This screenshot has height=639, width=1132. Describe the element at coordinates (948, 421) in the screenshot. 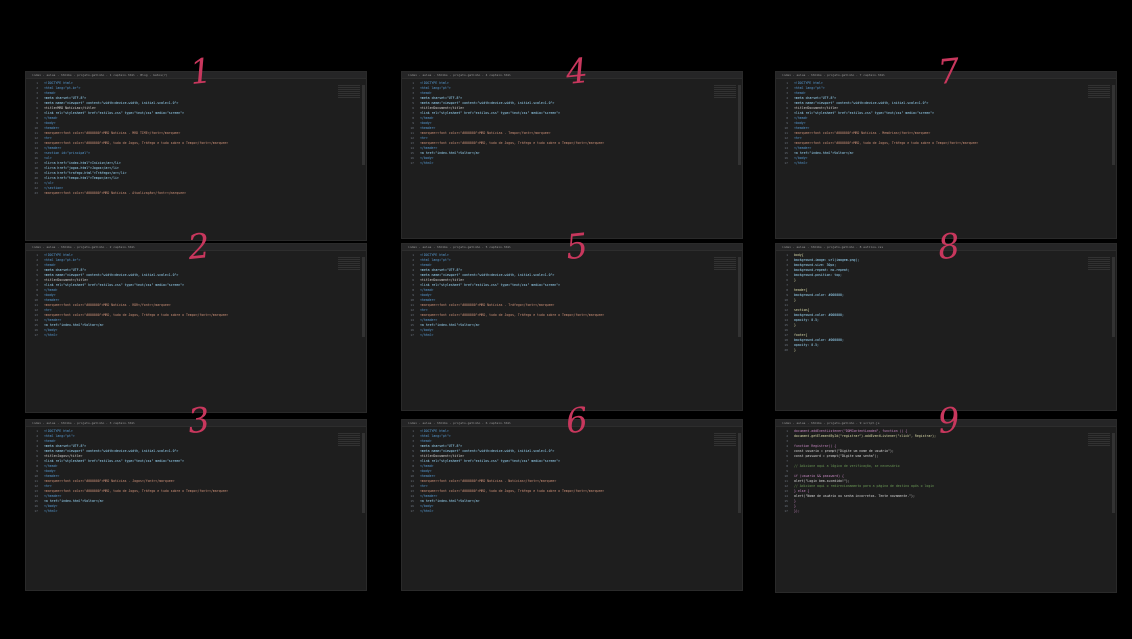

I see `handwritten-panel-number: 9` at that location.